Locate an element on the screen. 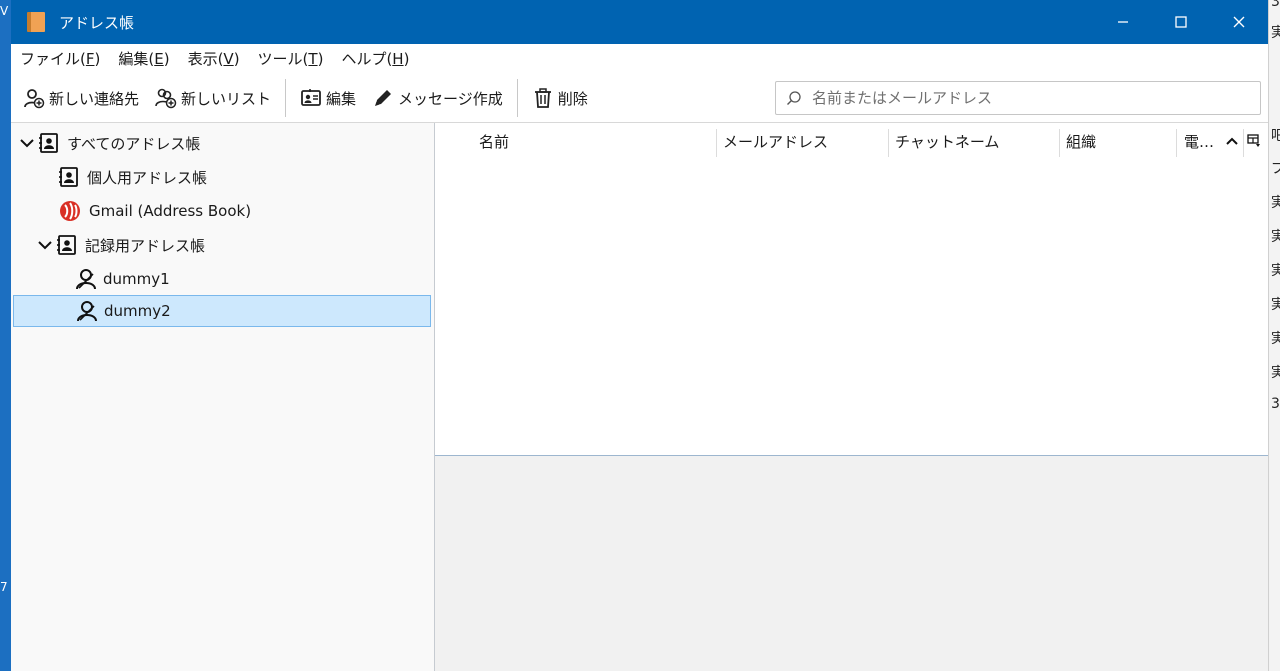 Image resolution: width=1280 pixels, height=671 pixels. menu-tools-label: ツール( is located at coordinates (283, 58).